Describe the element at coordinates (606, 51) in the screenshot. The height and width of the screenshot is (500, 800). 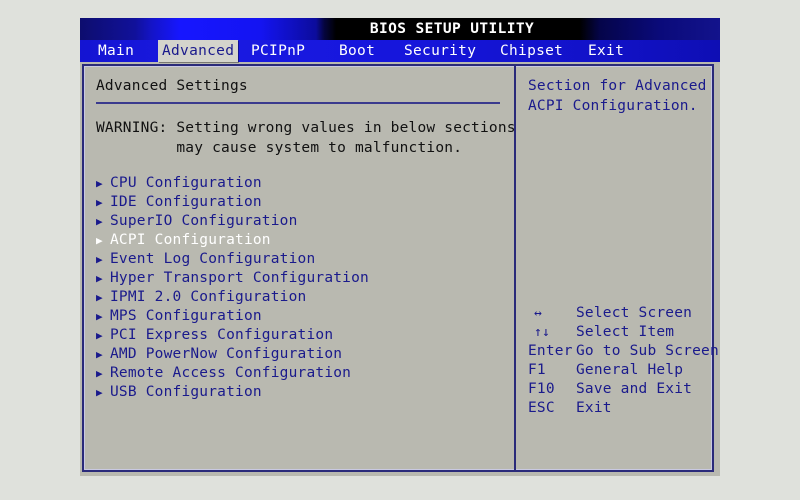
I see `tab-exit: Exit` at that location.